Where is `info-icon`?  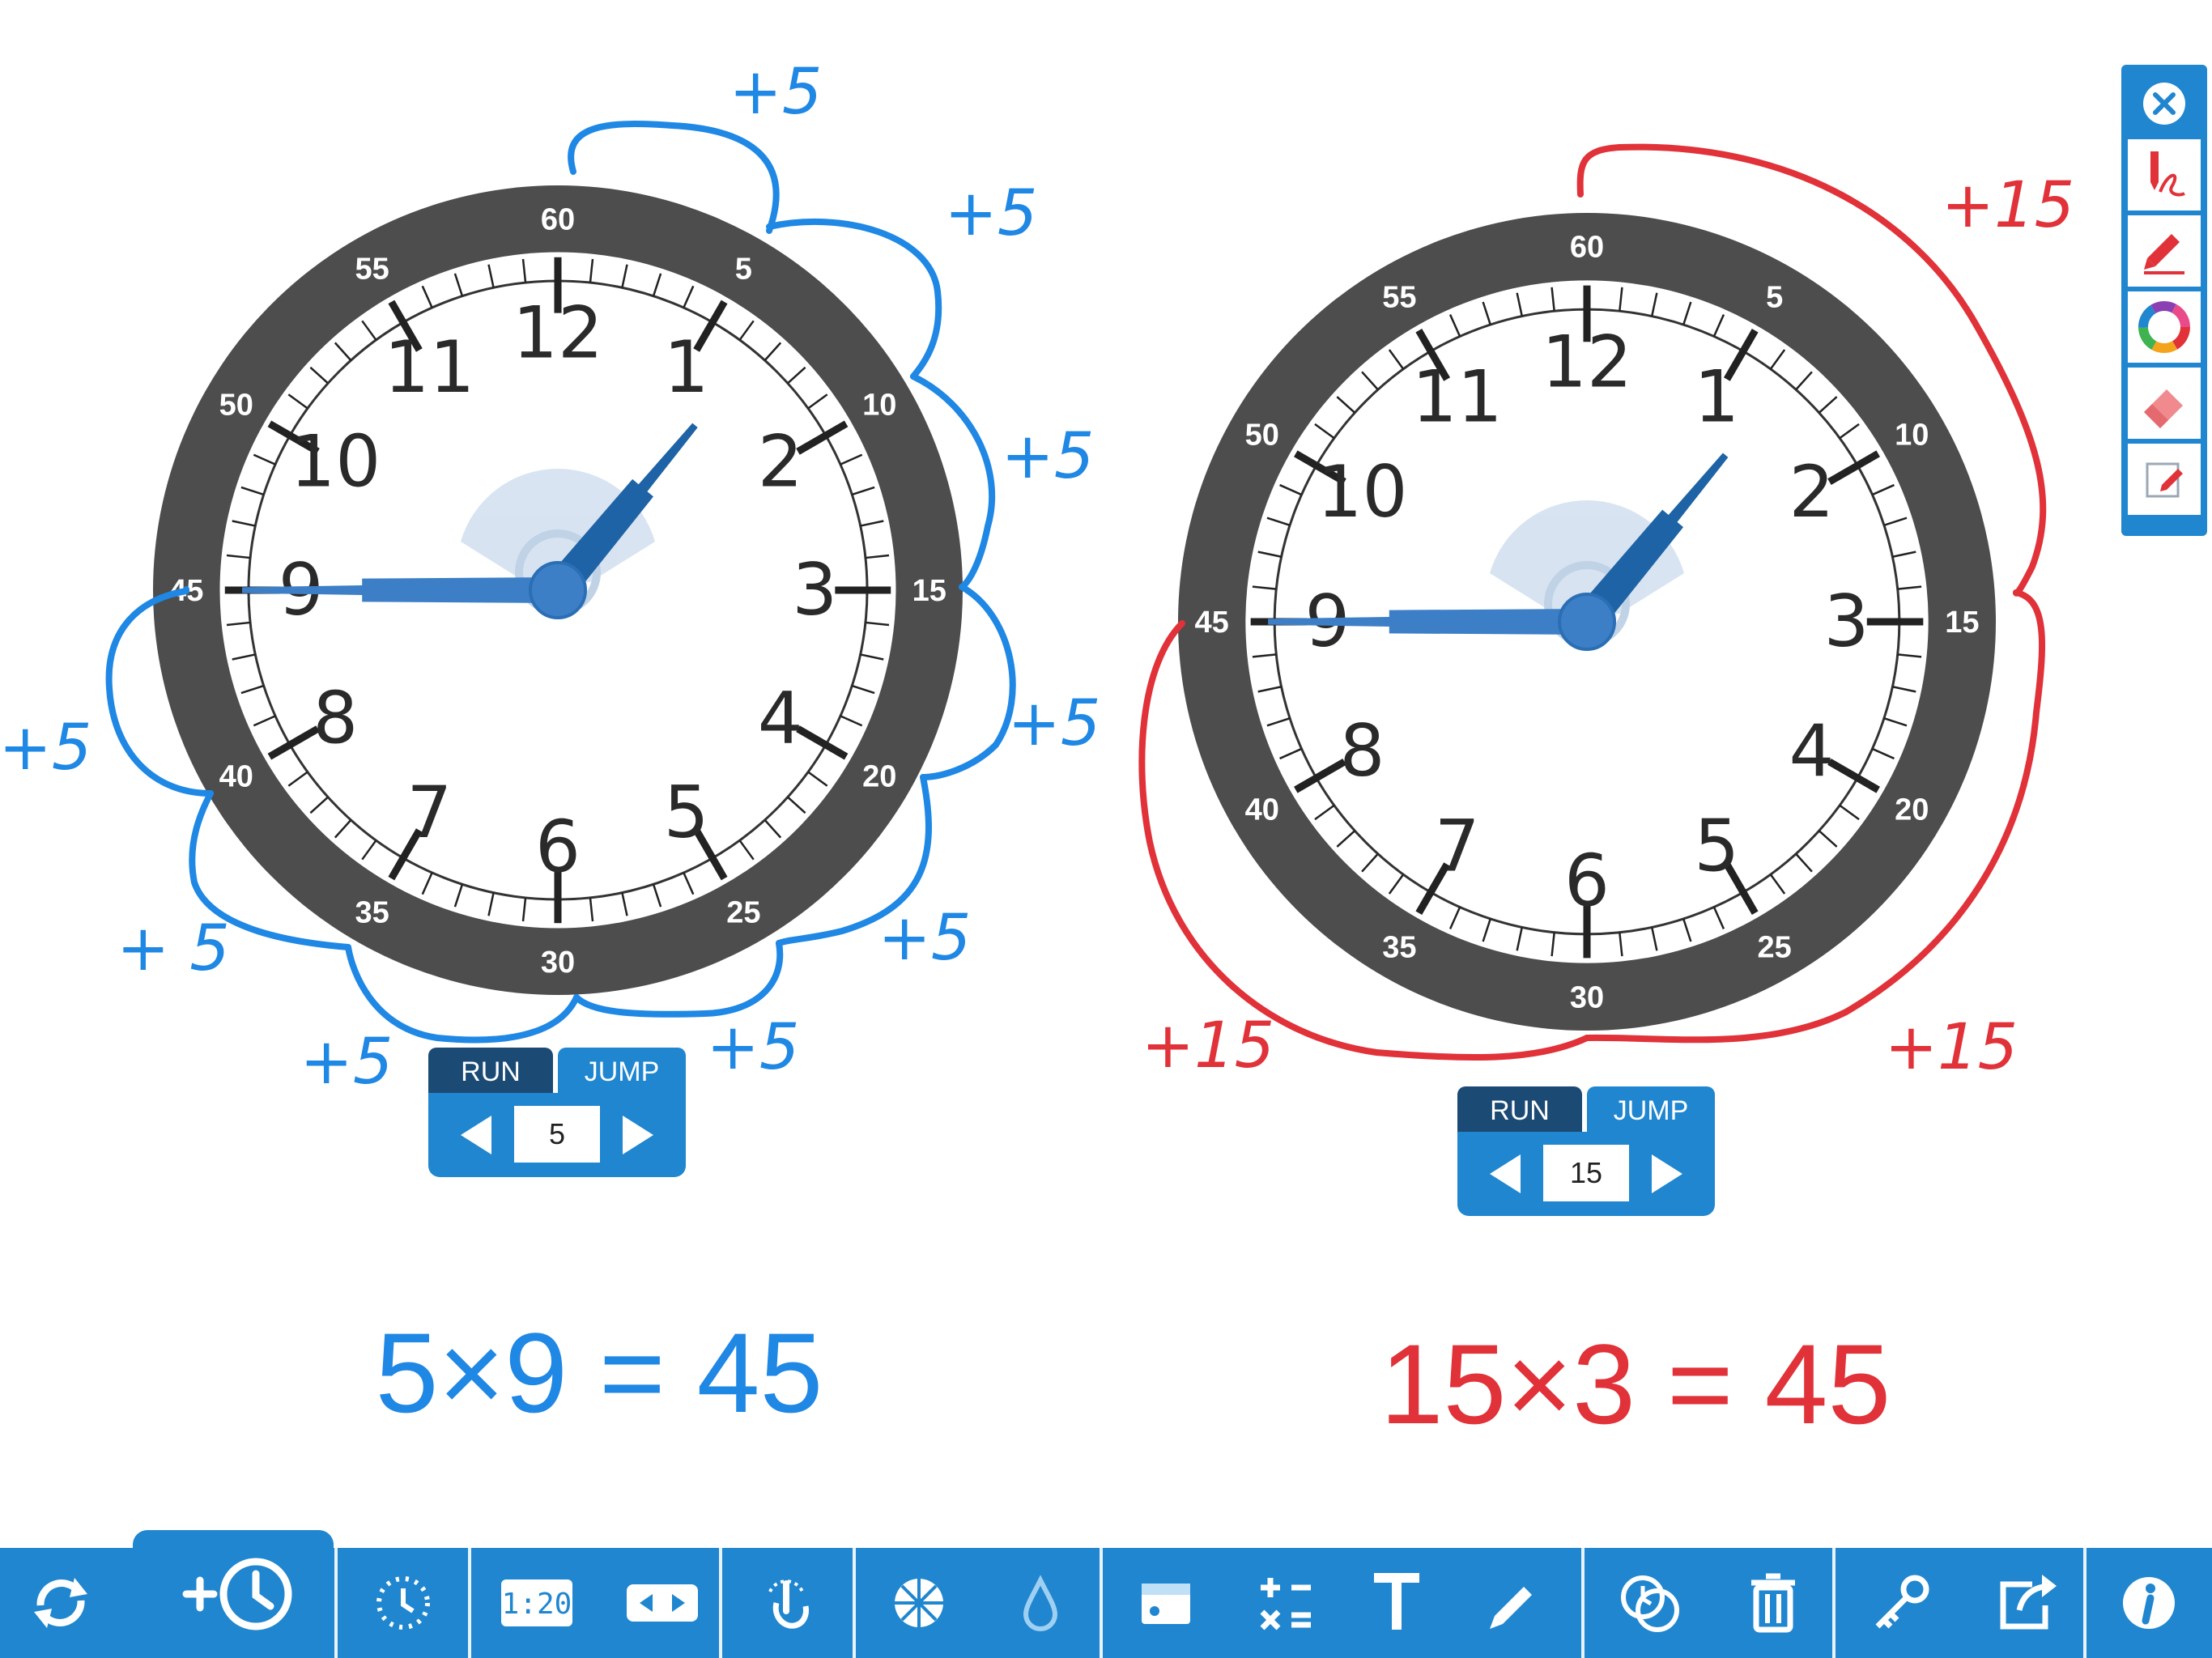 info-icon is located at coordinates (2149, 1603).